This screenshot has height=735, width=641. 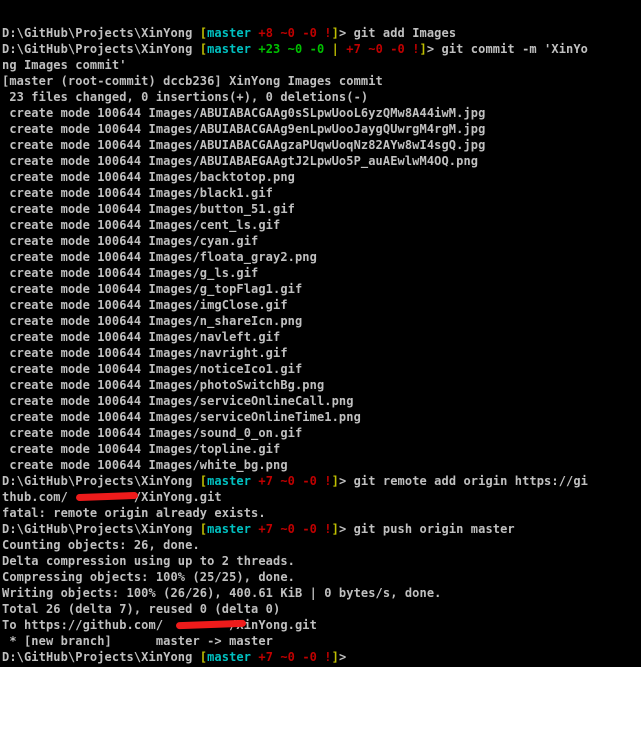 I want to click on console-line: Counting objects: 26, done., so click(x=321, y=545).